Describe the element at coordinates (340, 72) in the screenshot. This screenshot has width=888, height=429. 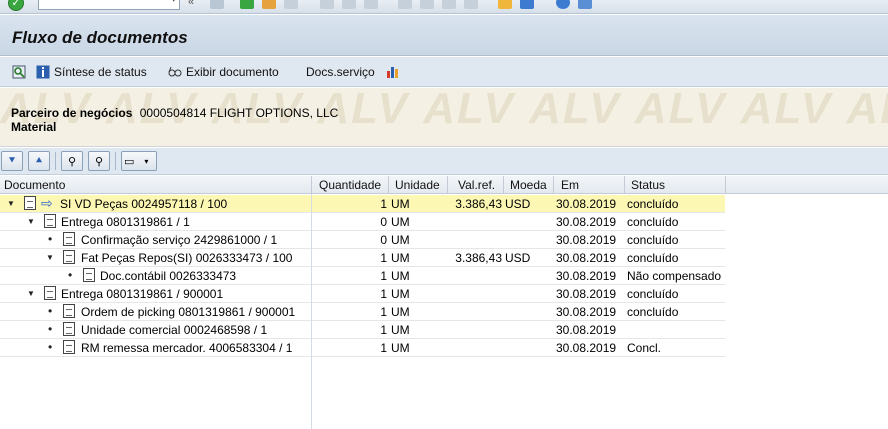
I see `service-documents-button: Docs.serviço` at that location.